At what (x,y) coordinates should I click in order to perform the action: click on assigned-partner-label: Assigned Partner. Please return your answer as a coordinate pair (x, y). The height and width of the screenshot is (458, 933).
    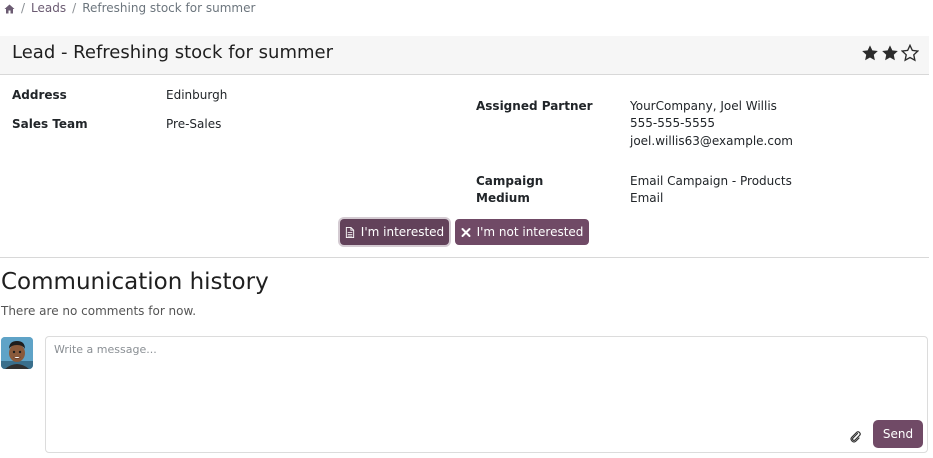
    Looking at the image, I should click on (534, 106).